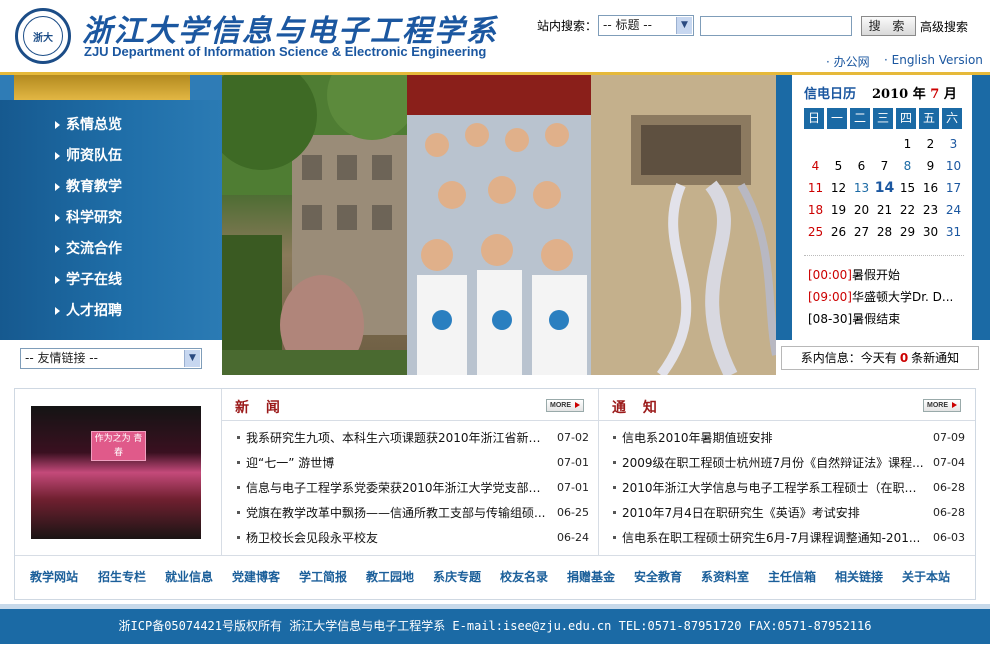 This screenshot has width=990, height=664. Describe the element at coordinates (88, 249) in the screenshot. I see `nav-item-exchange: 交流合作` at that location.